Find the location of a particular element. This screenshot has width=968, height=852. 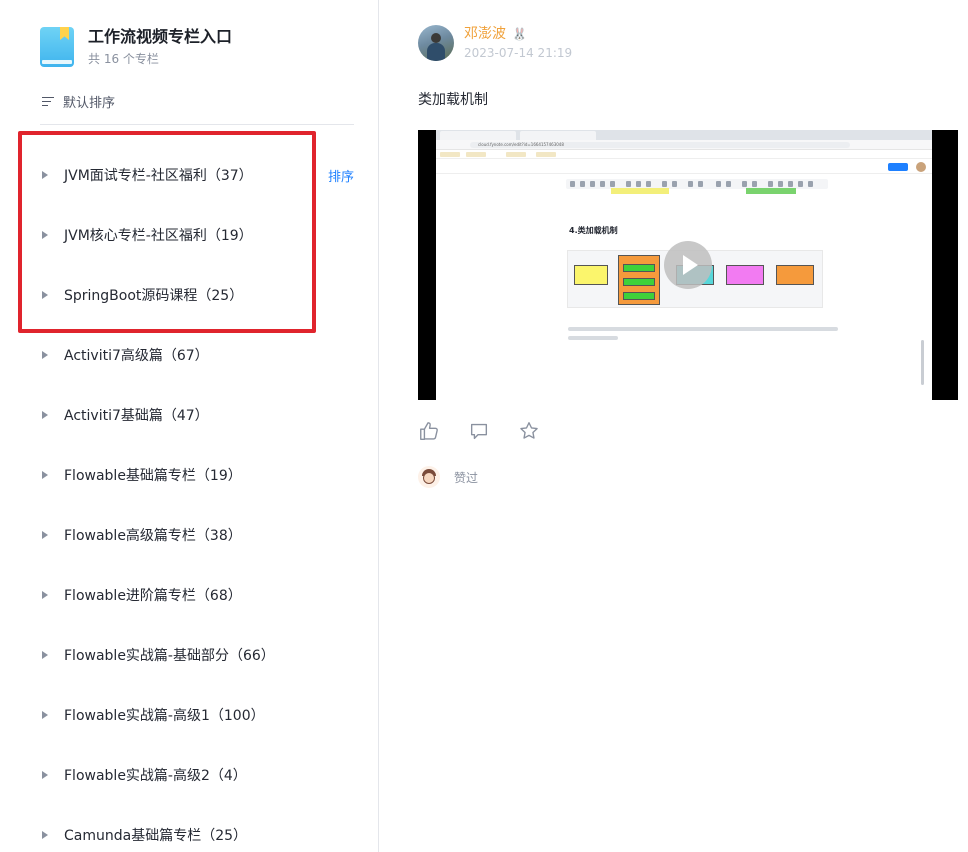

avatar is located at coordinates (436, 43).